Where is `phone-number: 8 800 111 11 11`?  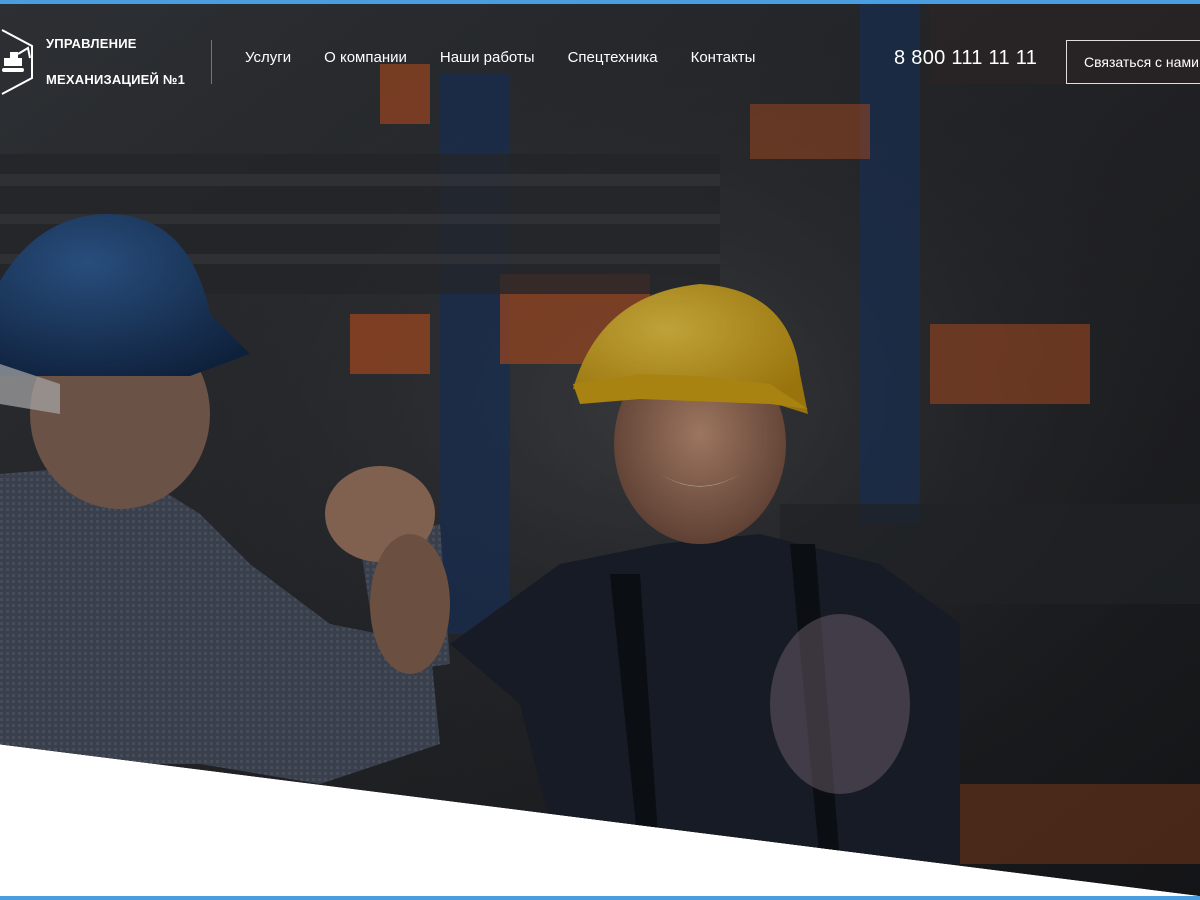 phone-number: 8 800 111 11 11 is located at coordinates (965, 58).